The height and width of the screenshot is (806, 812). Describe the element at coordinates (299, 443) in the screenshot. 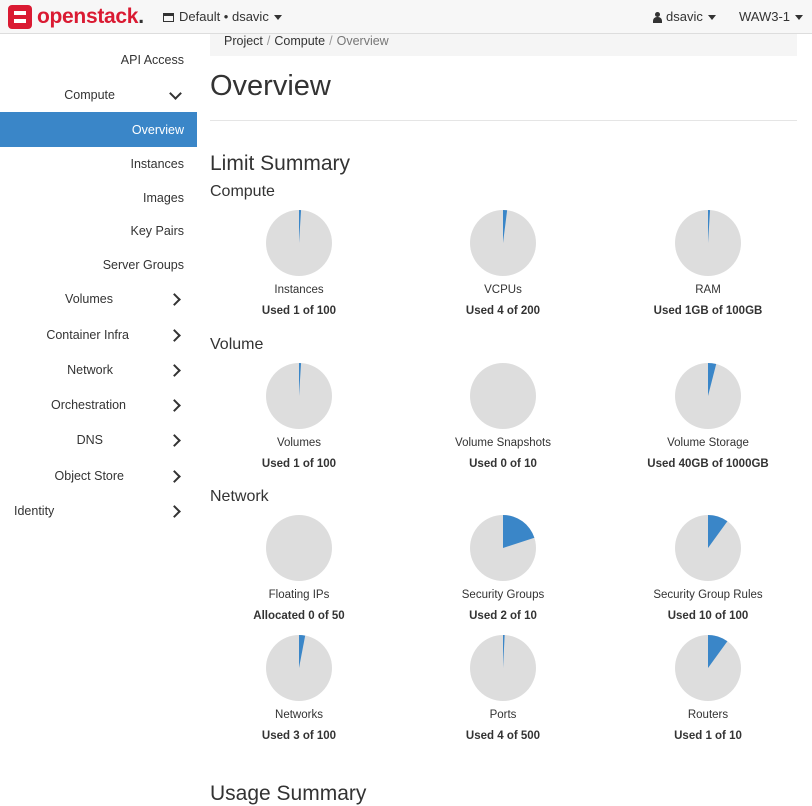

I see `limit-name: Volumes` at that location.